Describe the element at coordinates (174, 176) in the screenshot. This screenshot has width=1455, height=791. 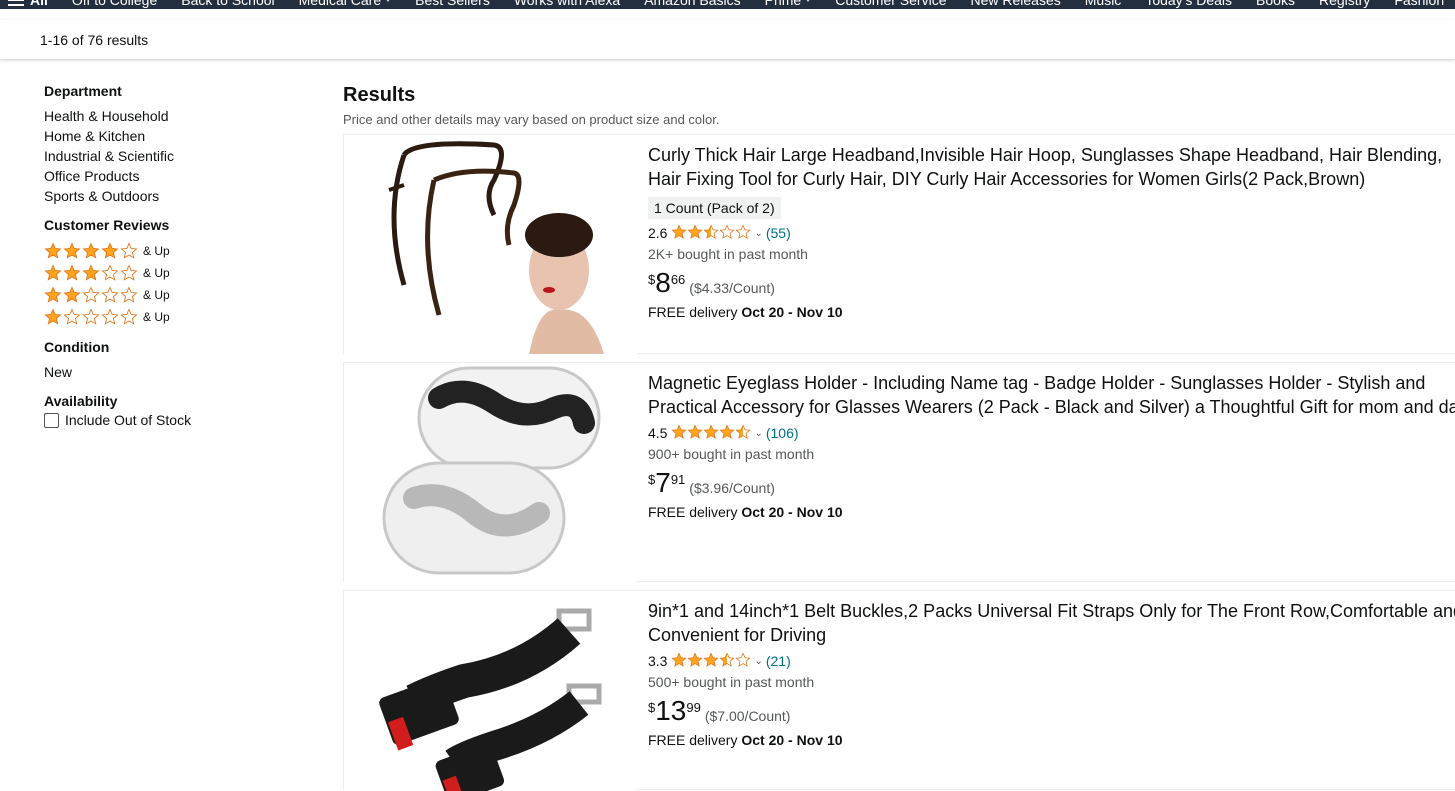
I see `department-office-products: Office Products` at that location.